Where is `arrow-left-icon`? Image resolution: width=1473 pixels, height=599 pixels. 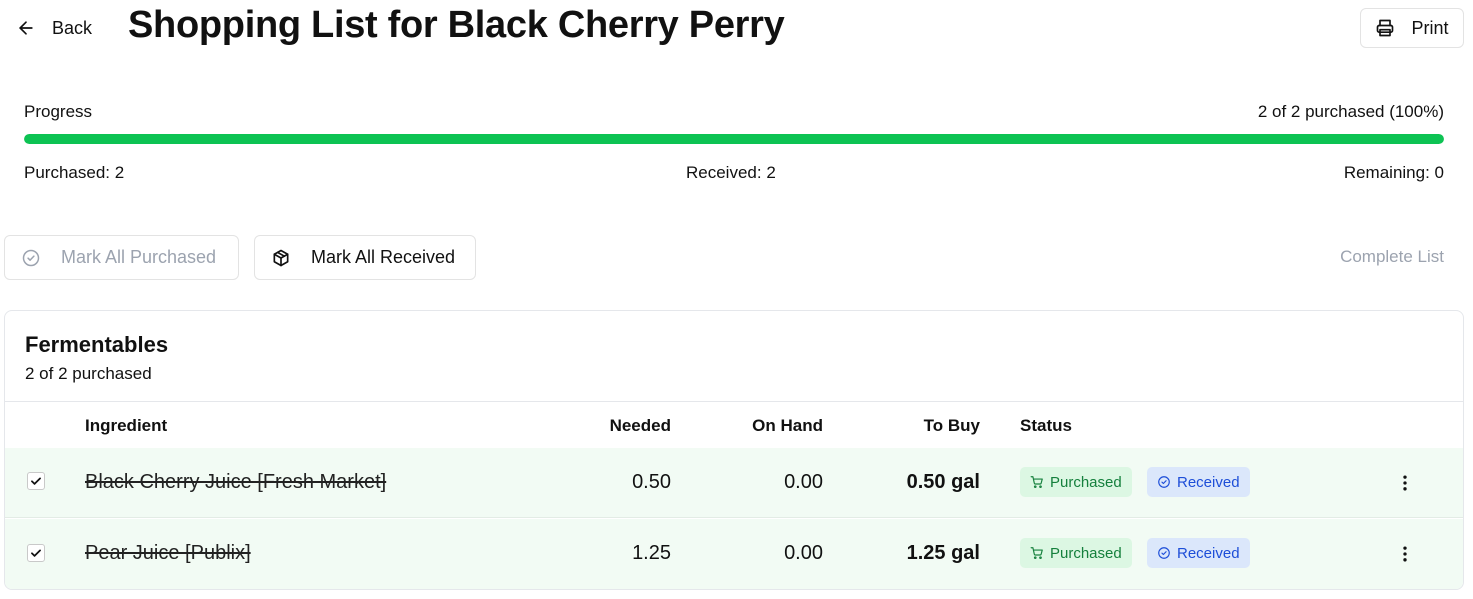 arrow-left-icon is located at coordinates (26, 28).